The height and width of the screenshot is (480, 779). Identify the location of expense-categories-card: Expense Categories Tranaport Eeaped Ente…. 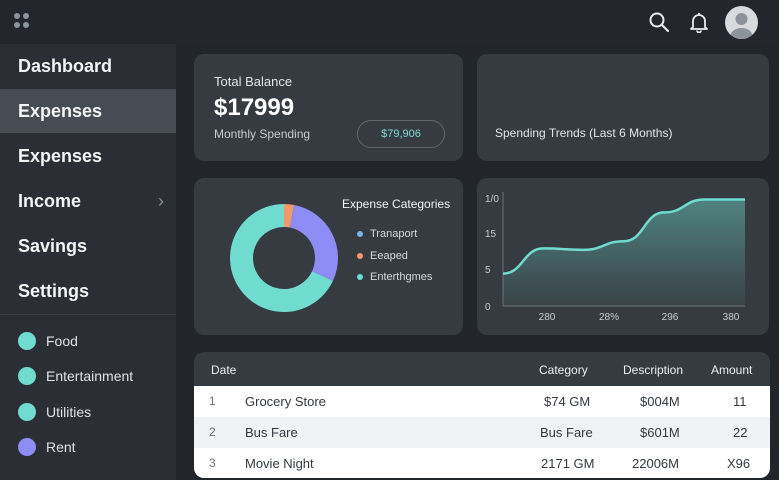
(328, 256).